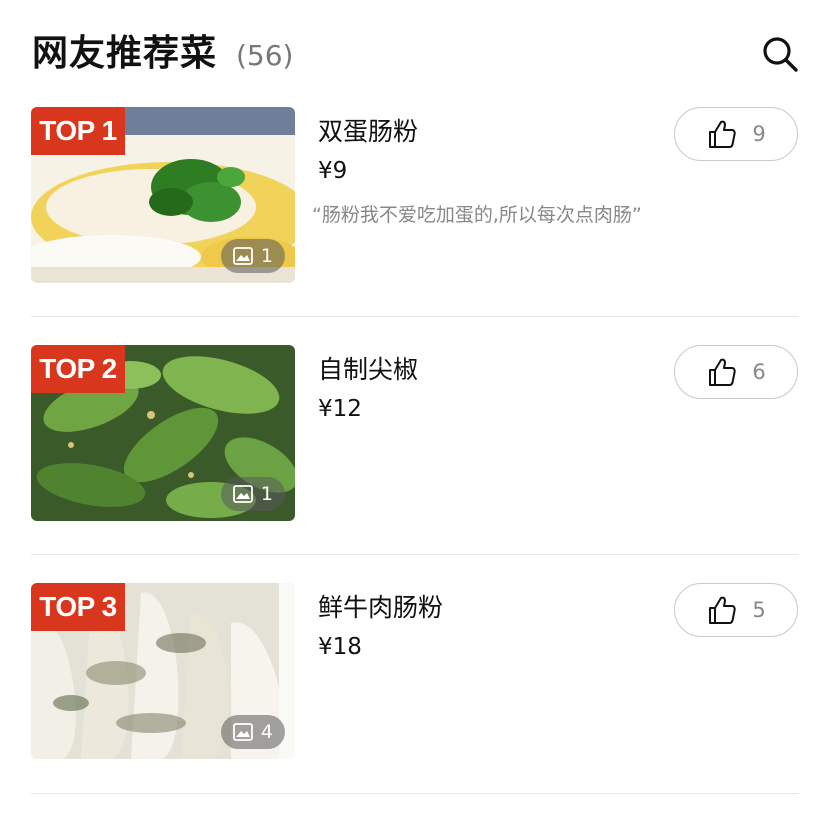 This screenshot has width=828, height=821. What do you see at coordinates (477, 215) in the screenshot?
I see `dish-review-quote: “肠粉我不爱吃加蛋的,所以每次点肉肠”` at bounding box center [477, 215].